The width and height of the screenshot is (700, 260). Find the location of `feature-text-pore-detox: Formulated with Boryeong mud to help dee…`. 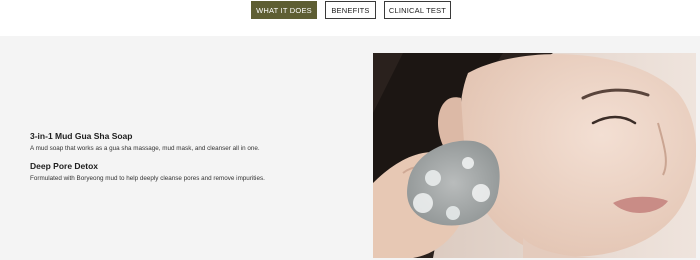

feature-text-pore-detox: Formulated with Boryeong mud to help dee… is located at coordinates (147, 179).